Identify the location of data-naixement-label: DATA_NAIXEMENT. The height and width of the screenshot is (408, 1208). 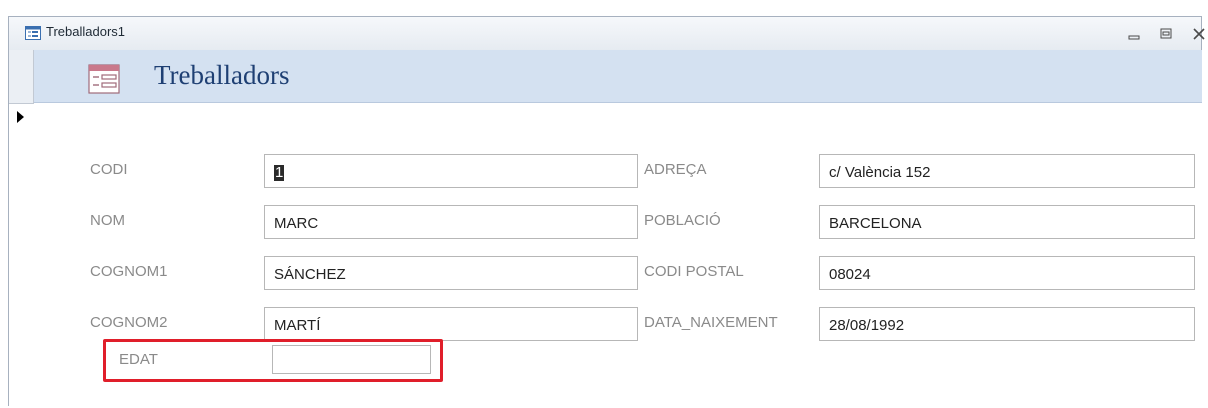
(711, 322).